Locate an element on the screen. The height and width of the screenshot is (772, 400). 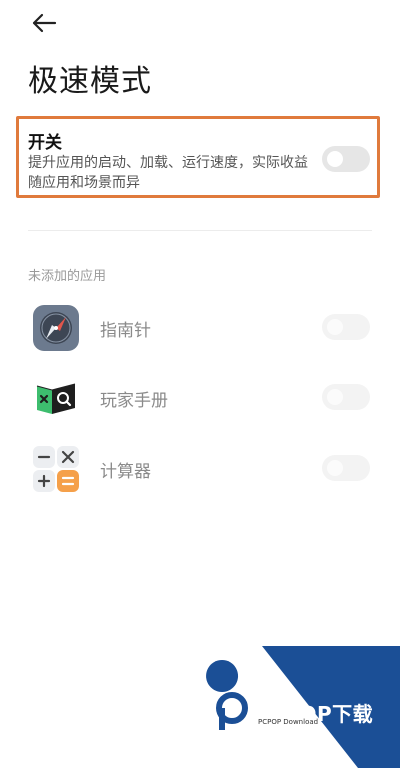
app-toggle-compass is located at coordinates (346, 327).